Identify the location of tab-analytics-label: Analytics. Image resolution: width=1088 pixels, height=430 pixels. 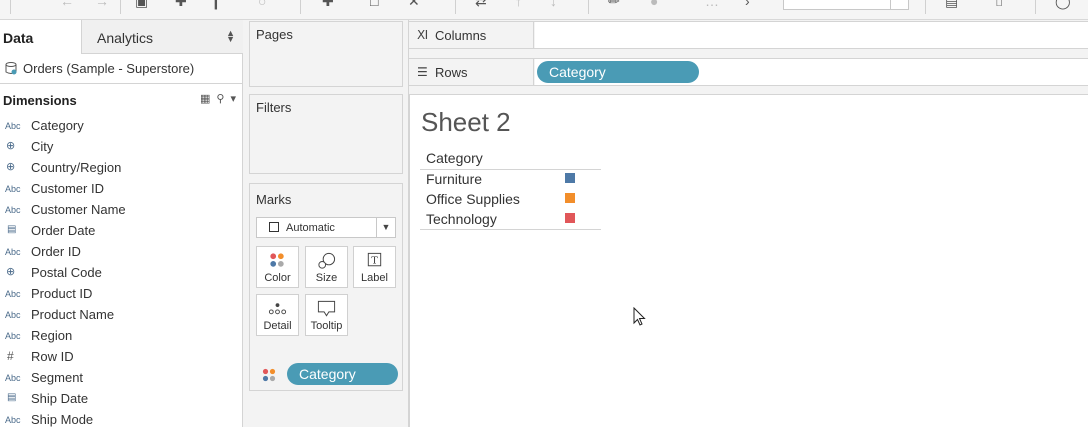
(125, 38).